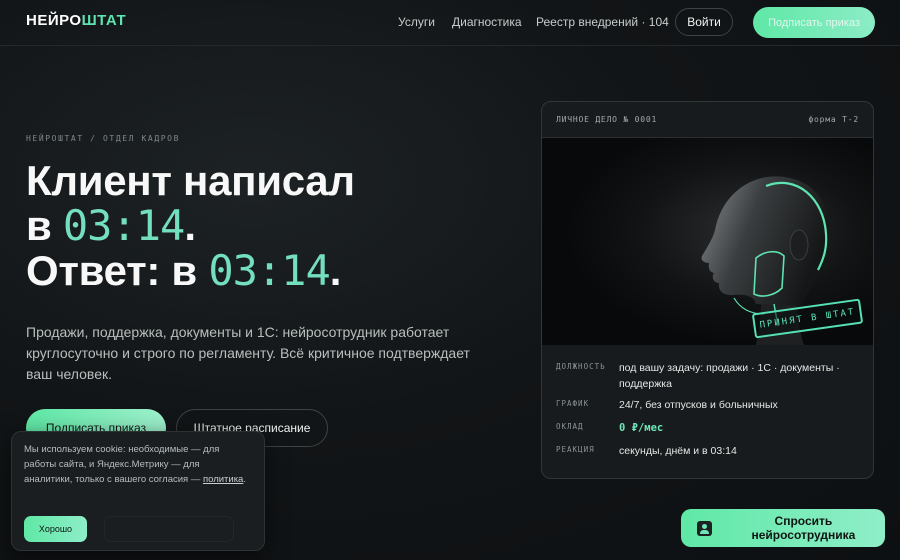 Image resolution: width=900 pixels, height=560 pixels. Describe the element at coordinates (707, 241) in the screenshot. I see `robot-head-image: ПРИНЯТ В ШТАТ` at that location.